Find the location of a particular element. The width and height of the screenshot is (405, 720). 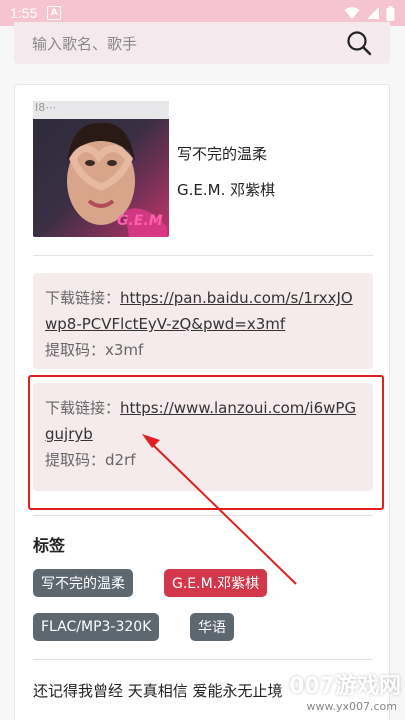

tags-title: 标签 is located at coordinates (49, 545).